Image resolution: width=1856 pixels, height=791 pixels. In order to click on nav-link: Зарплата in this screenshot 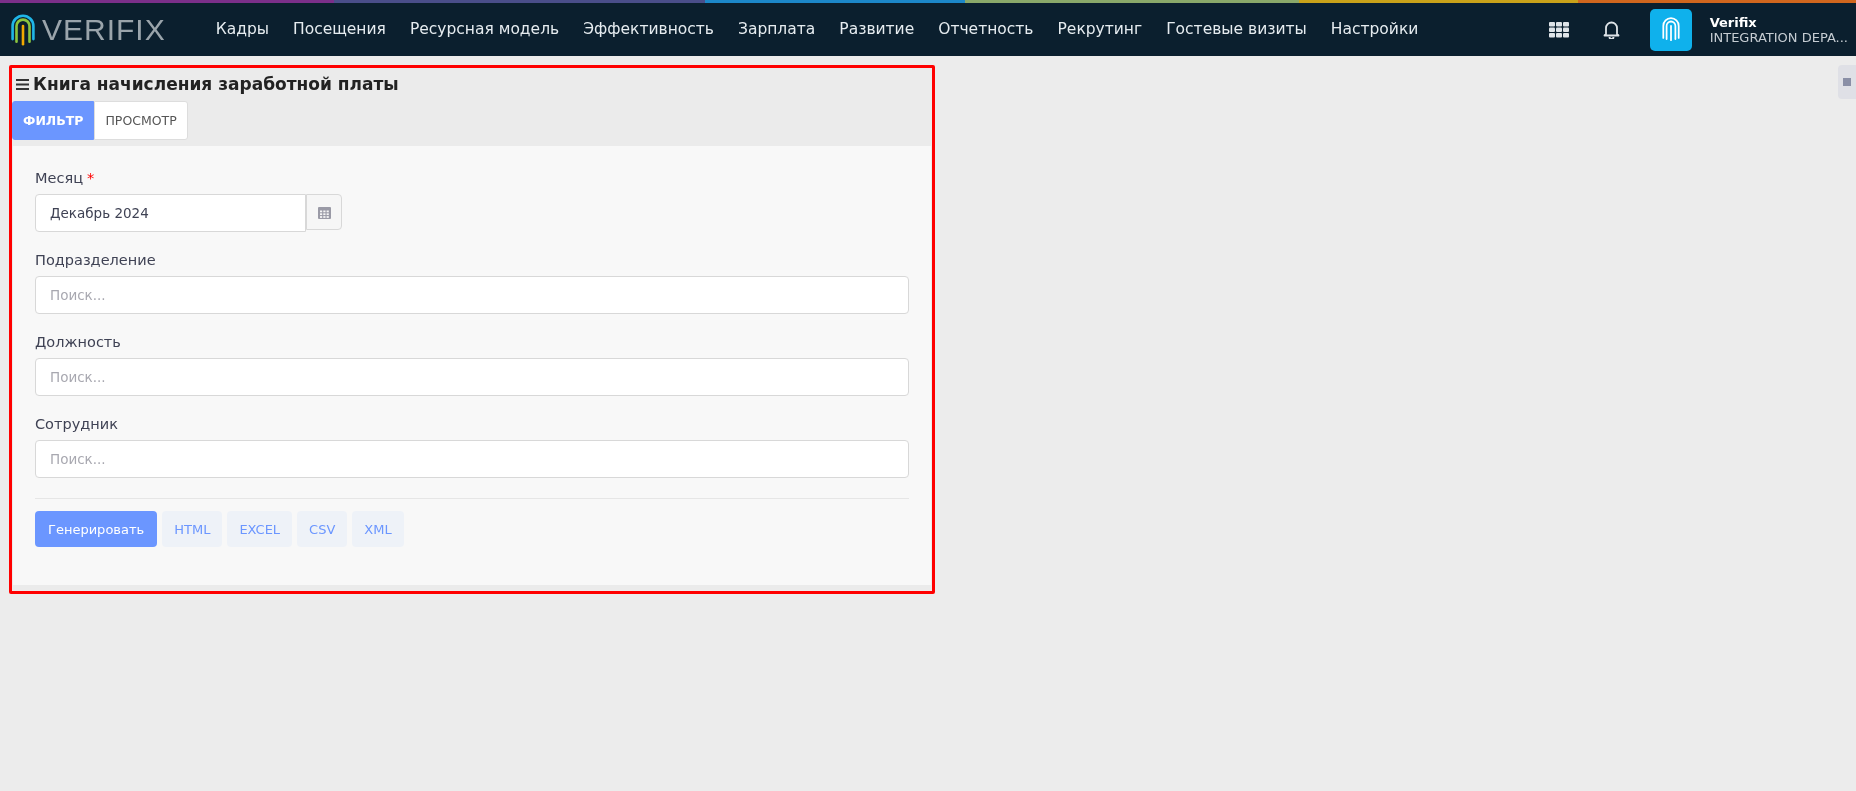, I will do `click(776, 29)`.